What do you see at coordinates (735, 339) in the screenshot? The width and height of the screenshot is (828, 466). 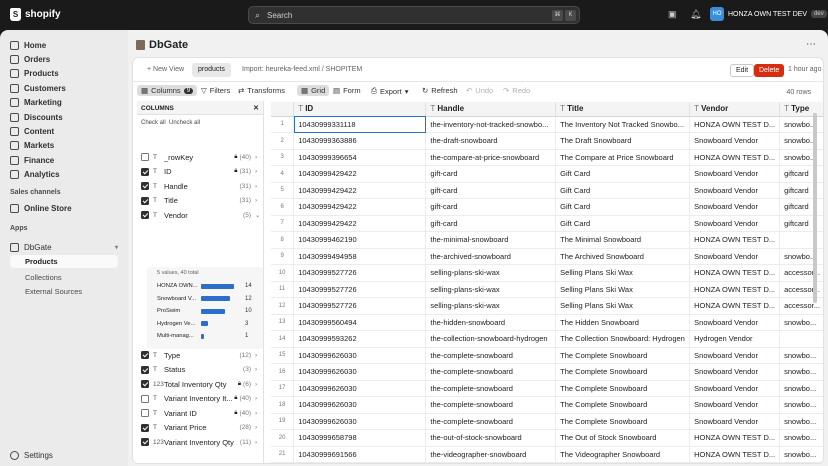 I see `table-cell: Hydrogen Vendor` at bounding box center [735, 339].